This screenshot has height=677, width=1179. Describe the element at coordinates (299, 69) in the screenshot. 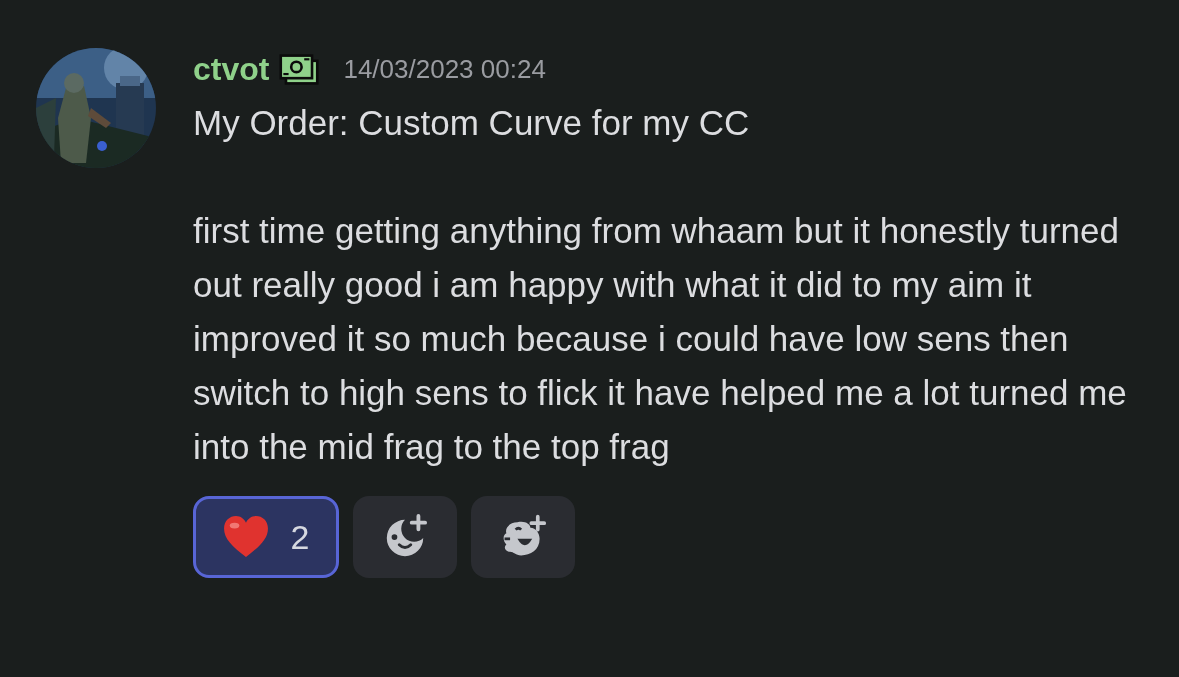

I see `money-bill-icon` at that location.